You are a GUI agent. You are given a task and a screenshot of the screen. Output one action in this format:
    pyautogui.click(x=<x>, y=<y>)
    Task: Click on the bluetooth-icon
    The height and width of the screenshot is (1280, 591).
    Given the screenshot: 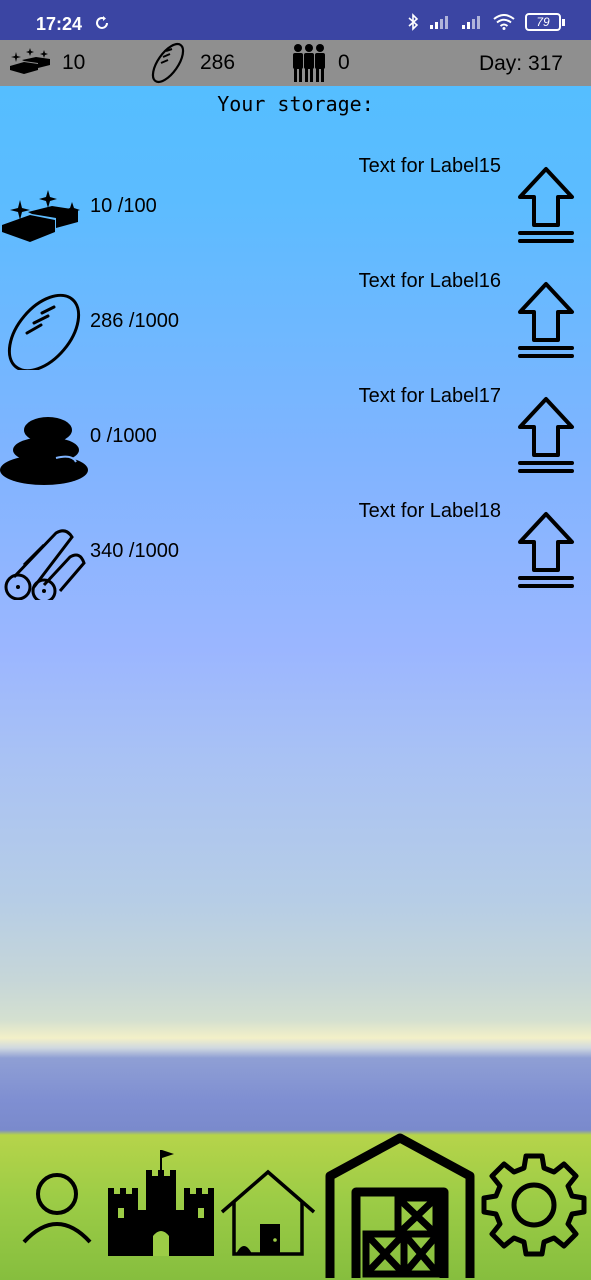 What is the action you would take?
    pyautogui.click(x=413, y=22)
    